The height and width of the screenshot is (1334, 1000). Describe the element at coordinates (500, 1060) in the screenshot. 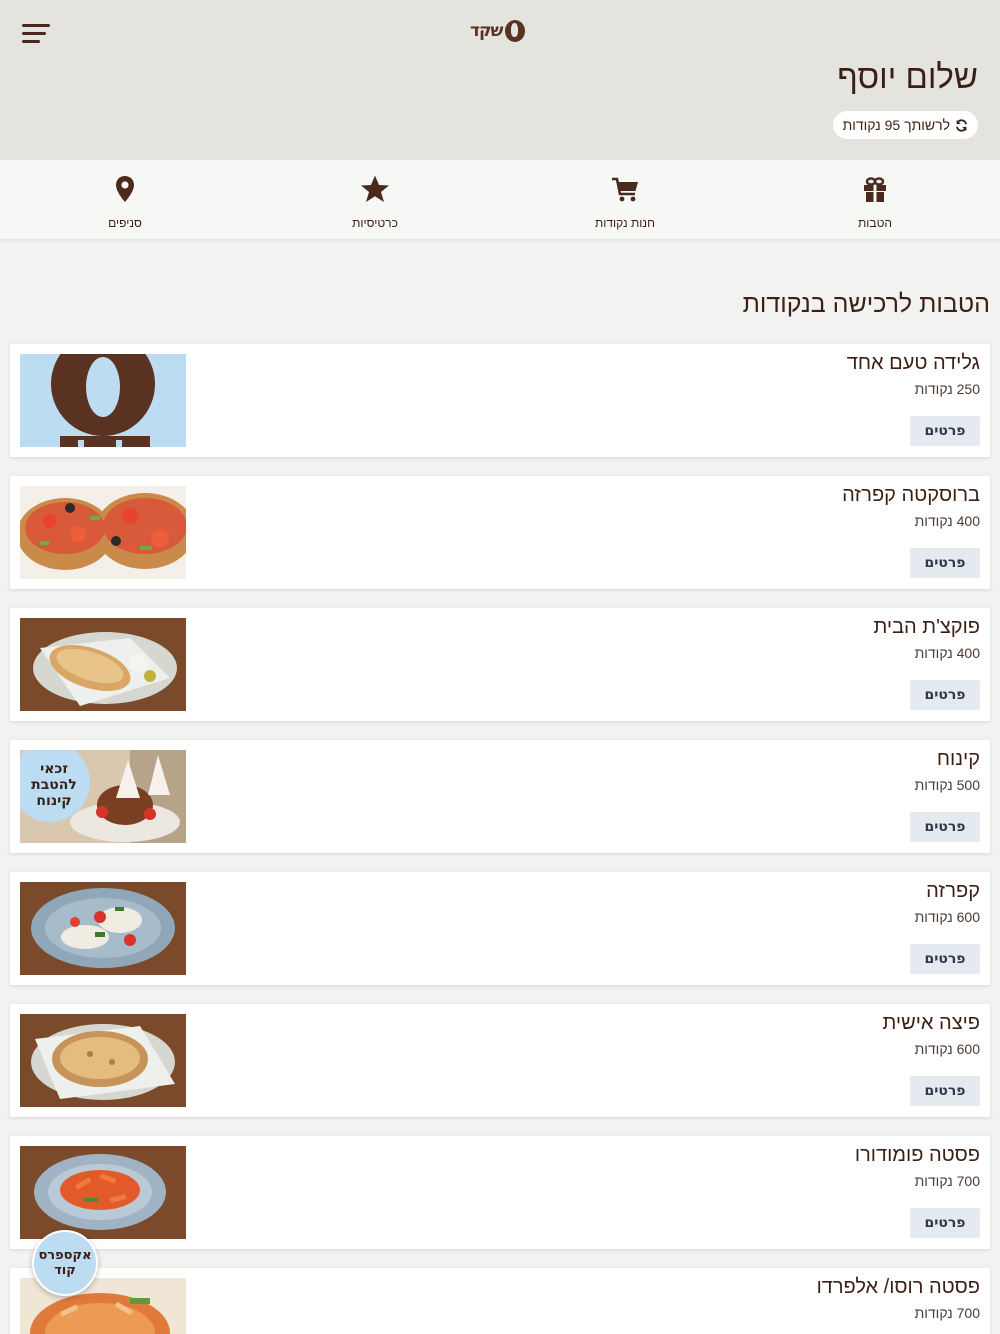

I see `benefit-card: פיצה אישית 600 נקודות פרטים` at that location.